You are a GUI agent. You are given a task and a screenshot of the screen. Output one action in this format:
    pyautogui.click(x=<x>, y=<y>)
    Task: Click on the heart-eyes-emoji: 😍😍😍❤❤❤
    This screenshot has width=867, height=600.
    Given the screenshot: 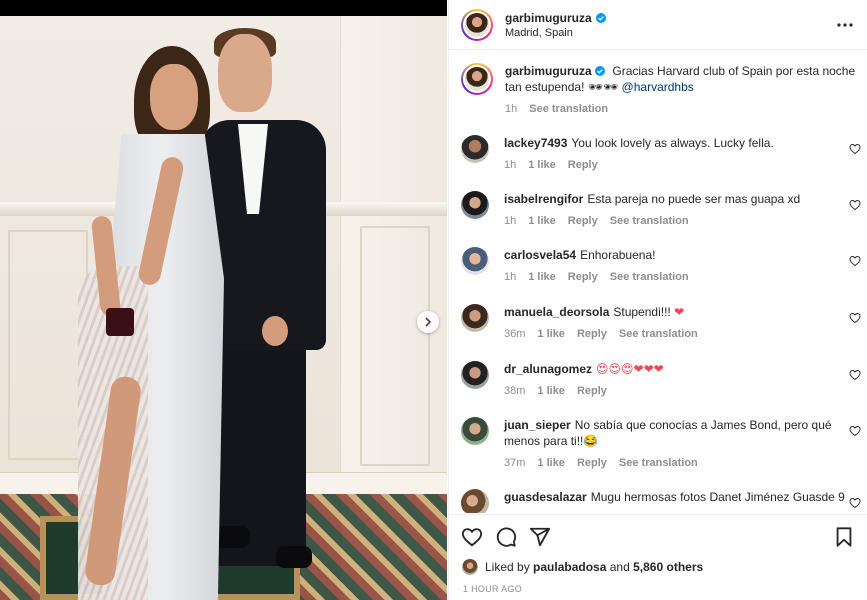 What is the action you would take?
    pyautogui.click(x=630, y=369)
    